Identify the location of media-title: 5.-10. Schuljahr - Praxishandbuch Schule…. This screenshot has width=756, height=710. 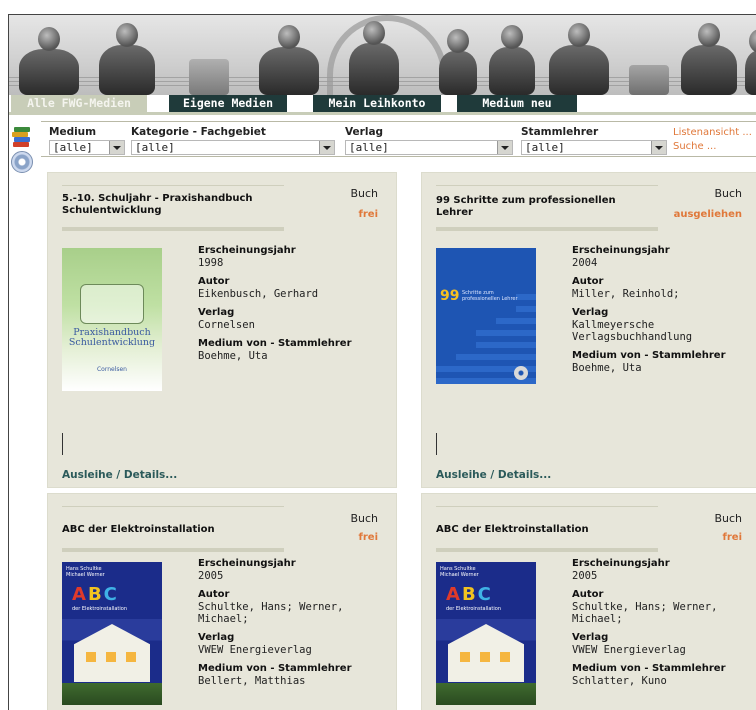
(157, 204).